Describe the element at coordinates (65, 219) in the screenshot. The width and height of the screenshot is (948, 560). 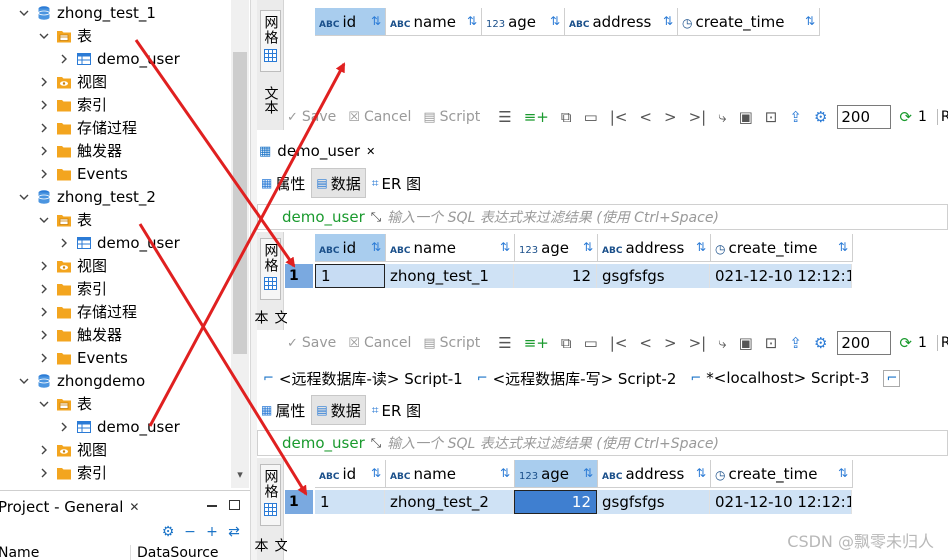
I see `tree-item: 表` at that location.